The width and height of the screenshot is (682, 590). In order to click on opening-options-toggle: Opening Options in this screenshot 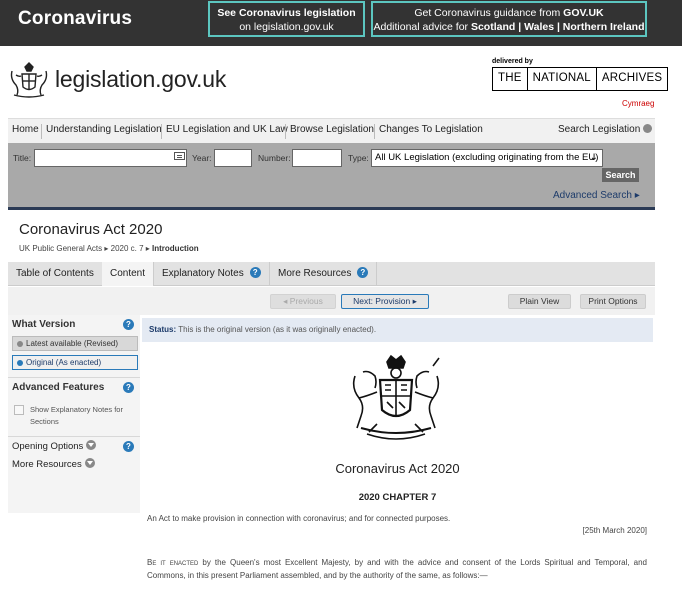, I will do `click(54, 446)`.